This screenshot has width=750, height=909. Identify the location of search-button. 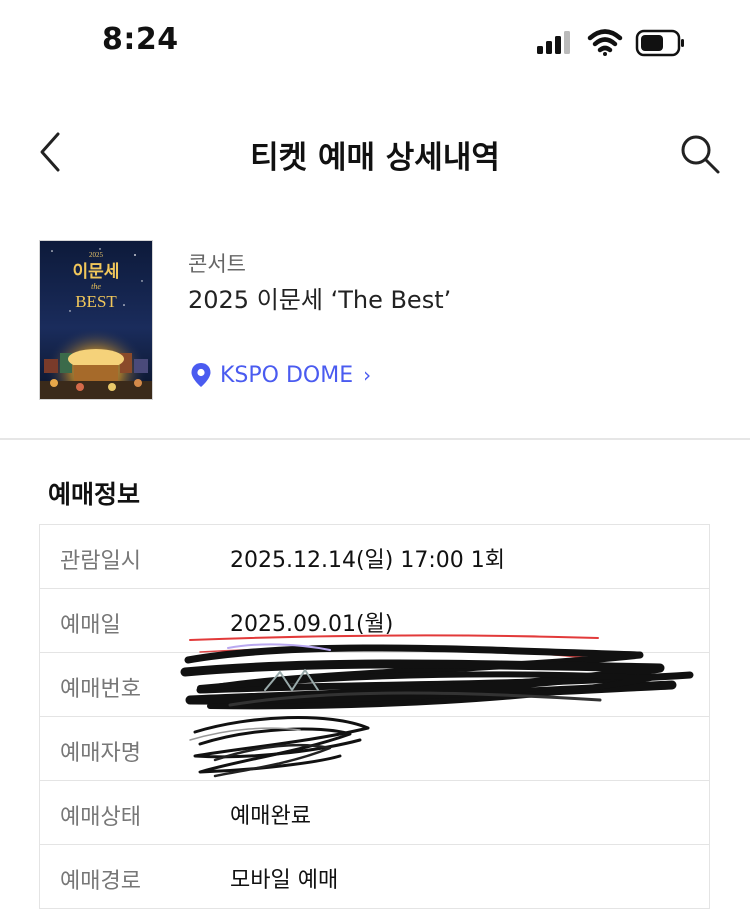
(700, 154).